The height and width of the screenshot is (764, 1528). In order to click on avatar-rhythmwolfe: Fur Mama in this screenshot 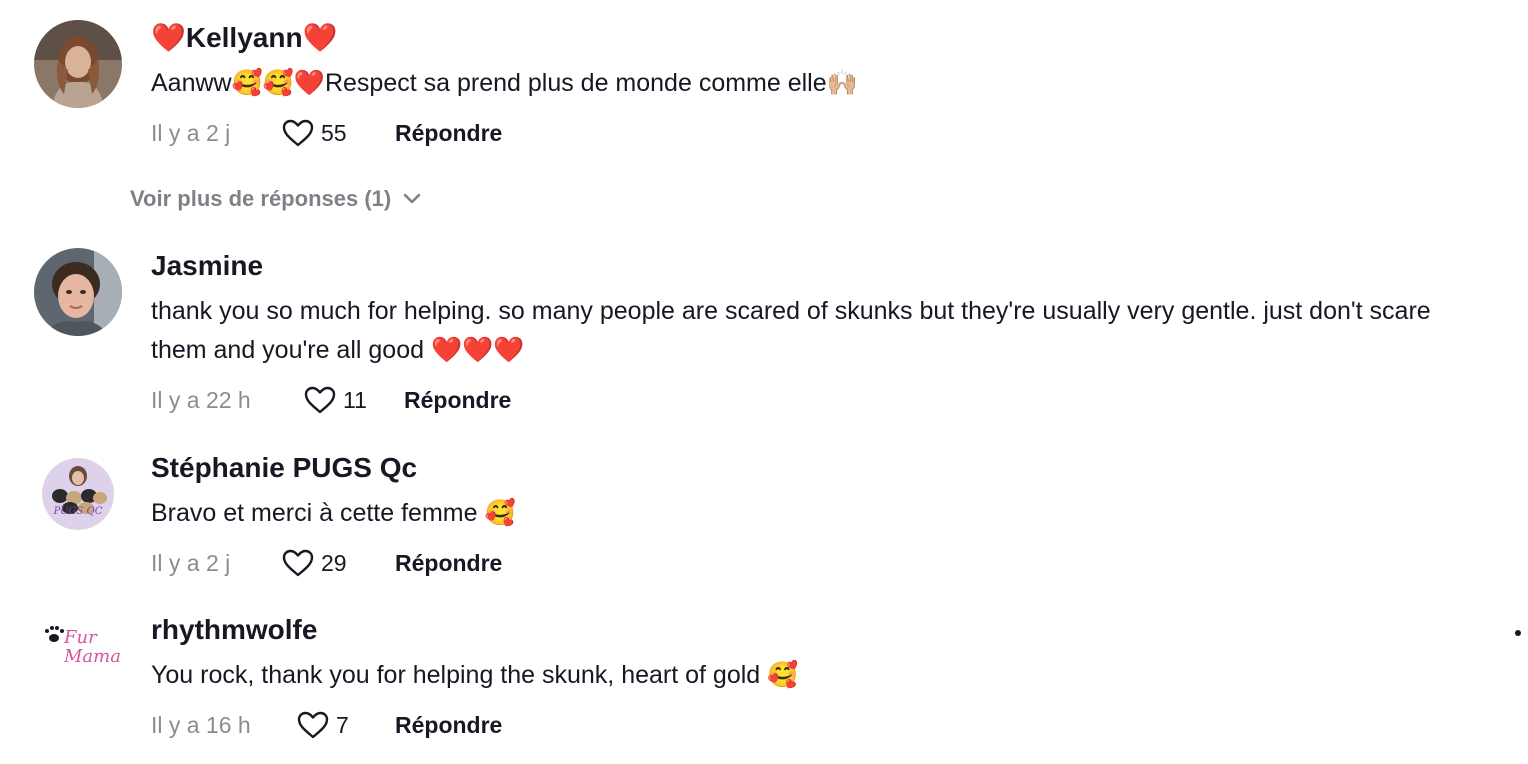, I will do `click(78, 656)`.